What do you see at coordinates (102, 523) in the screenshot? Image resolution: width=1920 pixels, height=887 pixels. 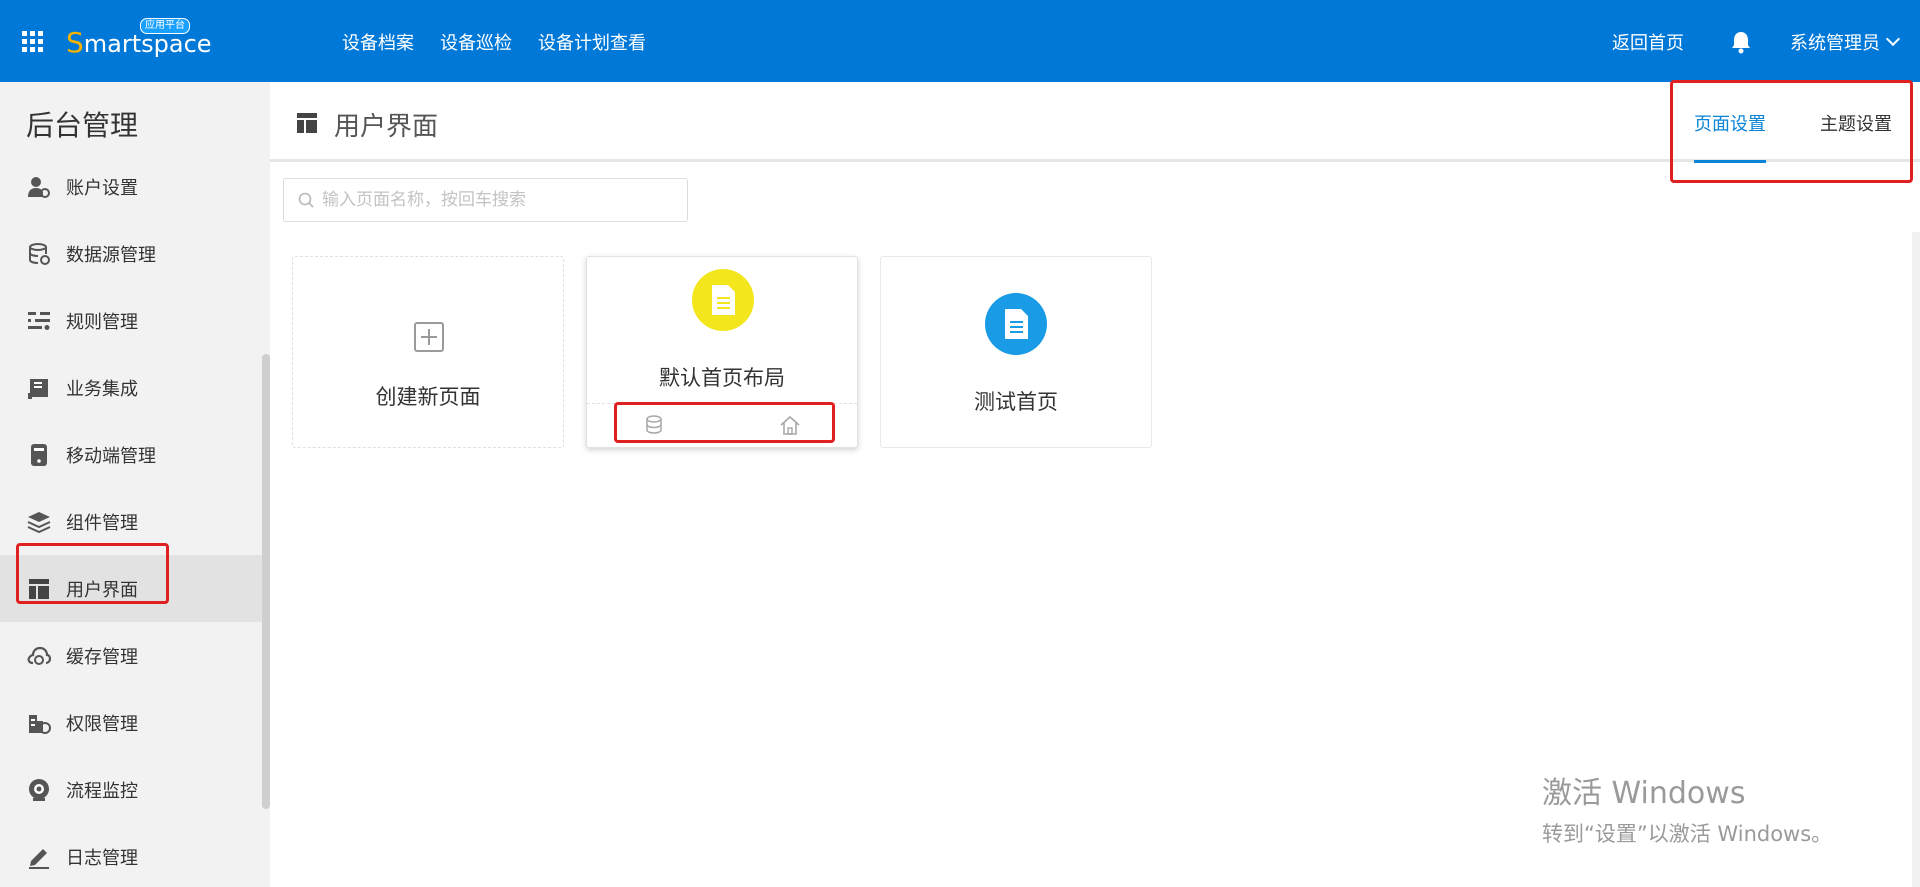 I see `sidebar-item-label: 组件管理` at bounding box center [102, 523].